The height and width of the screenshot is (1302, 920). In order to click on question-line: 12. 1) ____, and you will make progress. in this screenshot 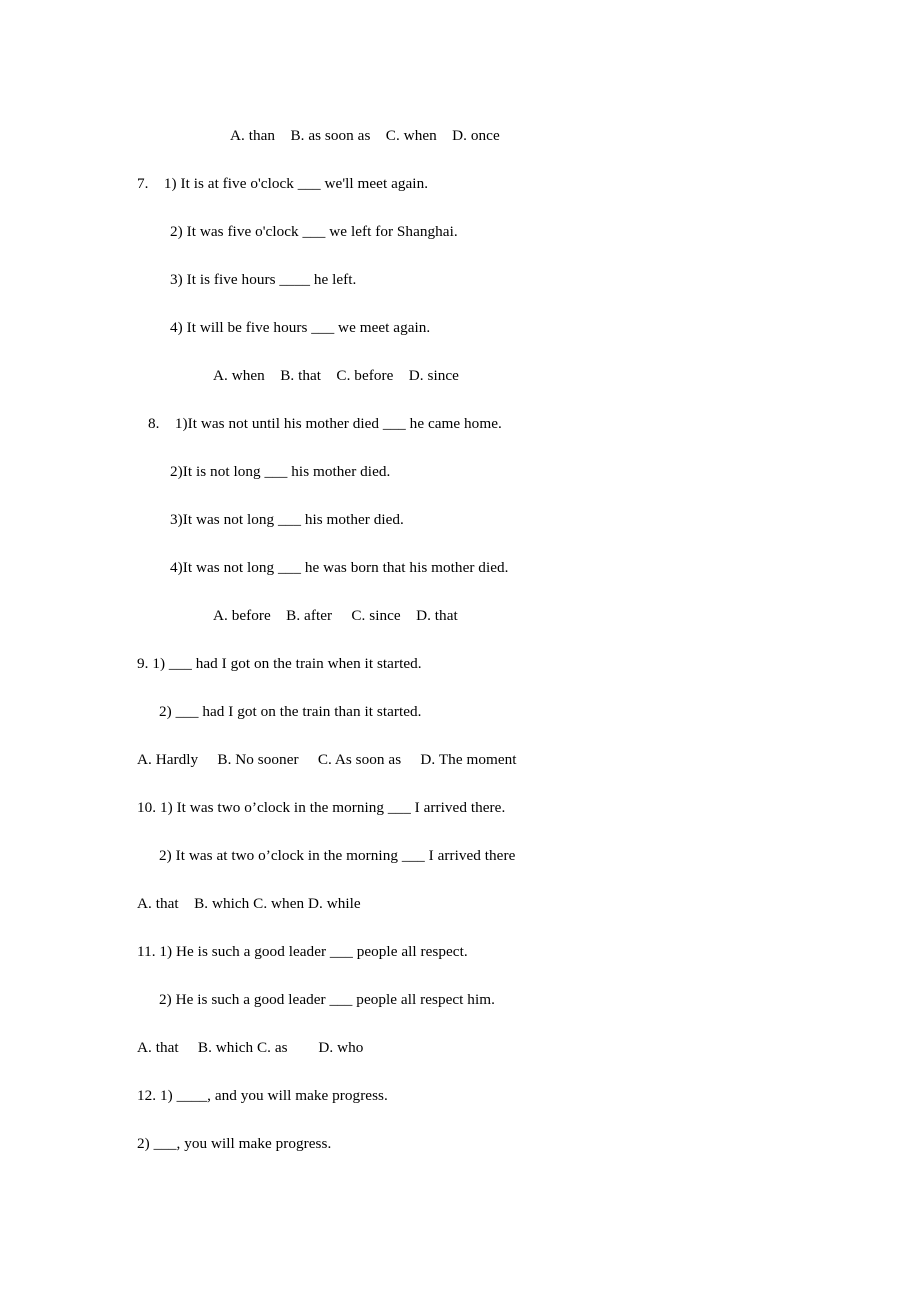, I will do `click(262, 1095)`.